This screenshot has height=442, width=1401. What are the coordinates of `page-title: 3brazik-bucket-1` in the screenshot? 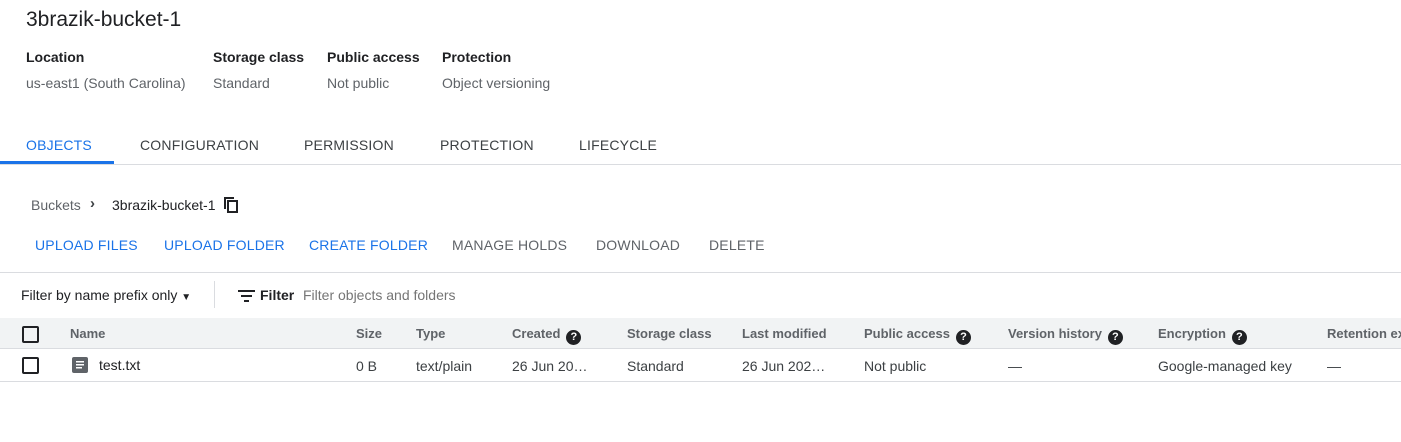 It's located at (104, 19).